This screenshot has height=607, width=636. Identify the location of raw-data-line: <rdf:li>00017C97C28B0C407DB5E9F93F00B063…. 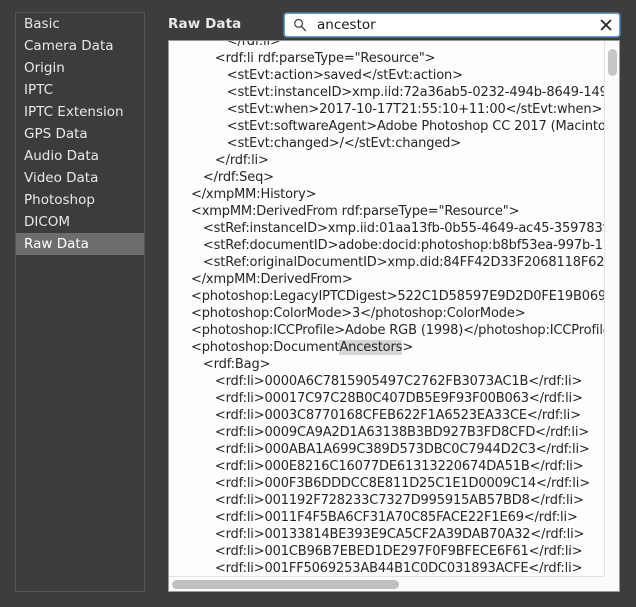
(381, 398).